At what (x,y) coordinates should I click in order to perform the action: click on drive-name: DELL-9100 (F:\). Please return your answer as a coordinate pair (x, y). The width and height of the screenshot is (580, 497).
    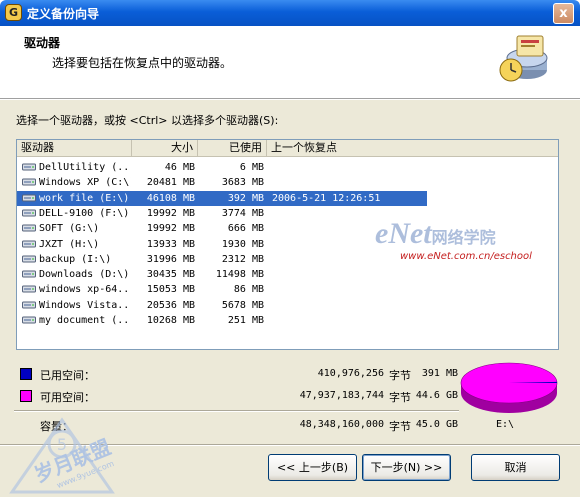
    Looking at the image, I should click on (84, 213).